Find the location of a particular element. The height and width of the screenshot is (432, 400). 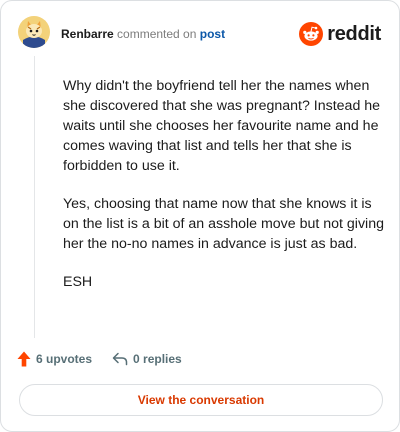

upvote-button: 6 upvotes is located at coordinates (54, 359).